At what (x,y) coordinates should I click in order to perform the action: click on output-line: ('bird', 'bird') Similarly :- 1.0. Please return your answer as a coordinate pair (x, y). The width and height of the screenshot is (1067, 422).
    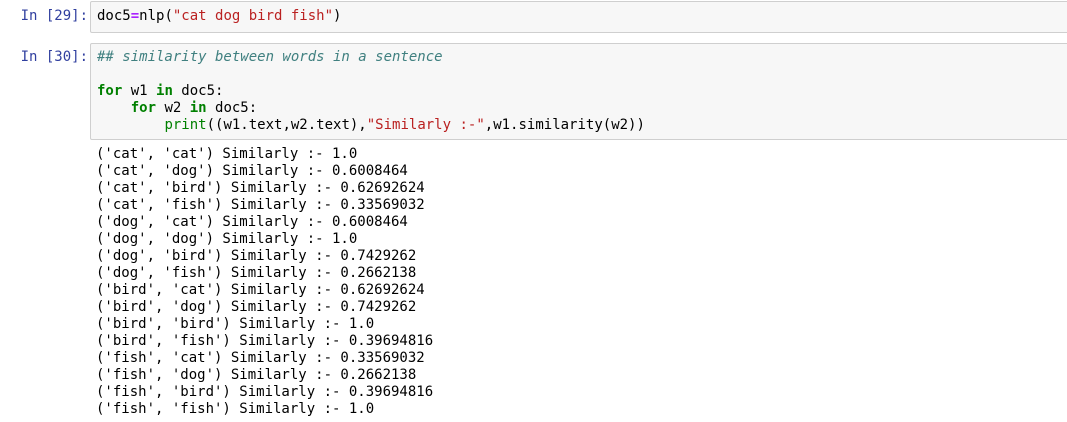
    Looking at the image, I should click on (235, 324).